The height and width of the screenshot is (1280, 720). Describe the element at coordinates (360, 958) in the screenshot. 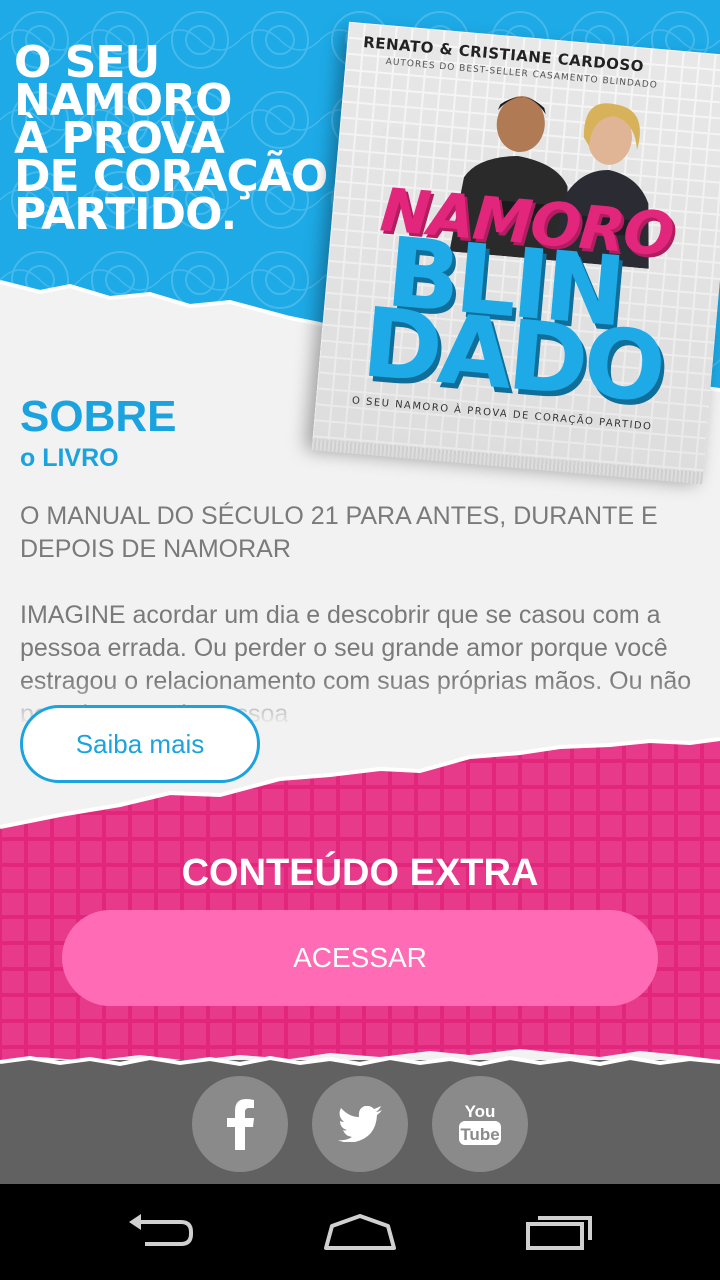

I see `acessar-button: ACESSAR` at that location.